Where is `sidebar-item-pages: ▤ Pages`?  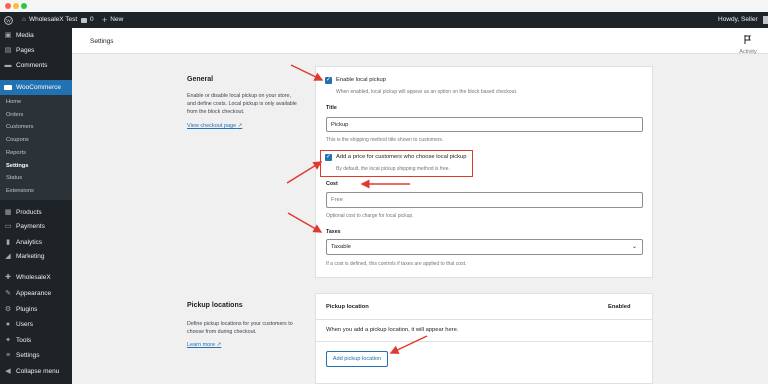
sidebar-item-pages: ▤ Pages is located at coordinates (36, 50).